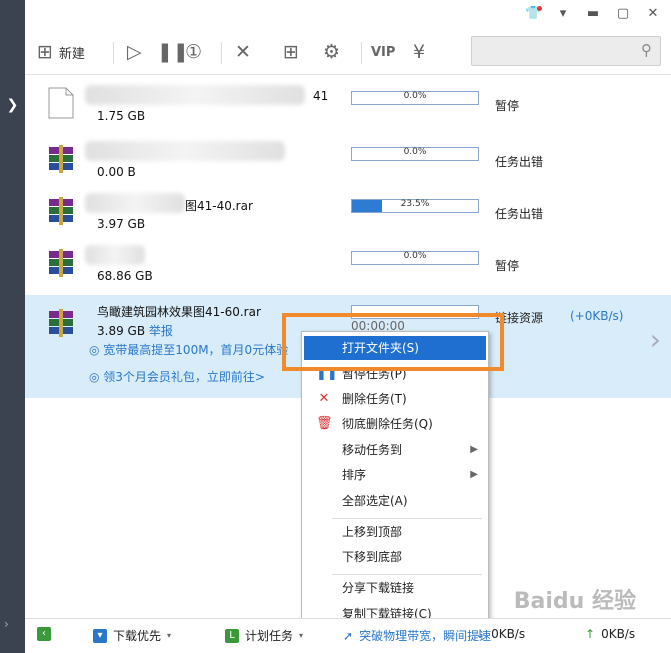  Describe the element at coordinates (393, 342) in the screenshot. I see `highlight-annotation` at that location.